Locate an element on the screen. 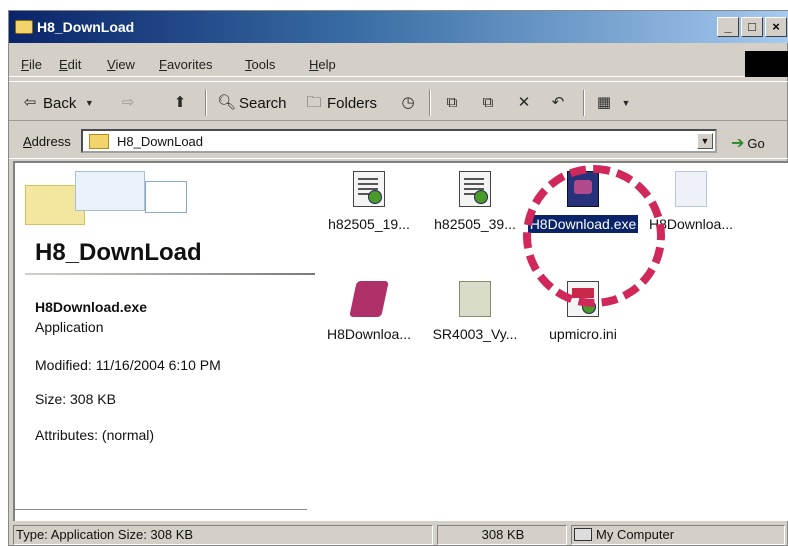  move-to-button: ⧉ is located at coordinates (452, 103).